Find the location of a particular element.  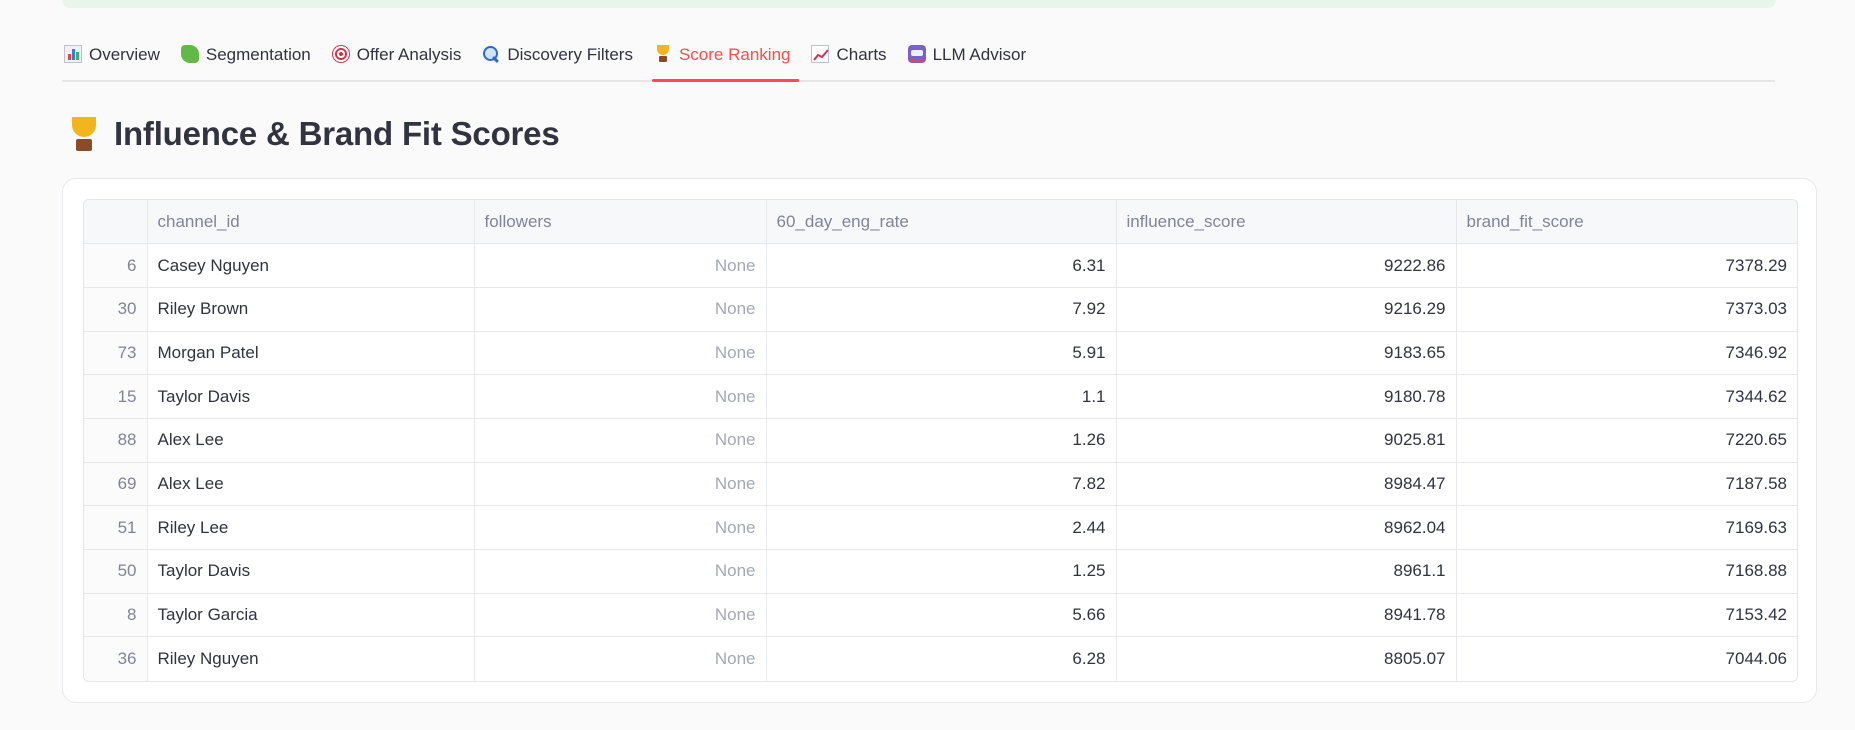

cell-brand-fit-score: 7153.42 is located at coordinates (1626, 615).